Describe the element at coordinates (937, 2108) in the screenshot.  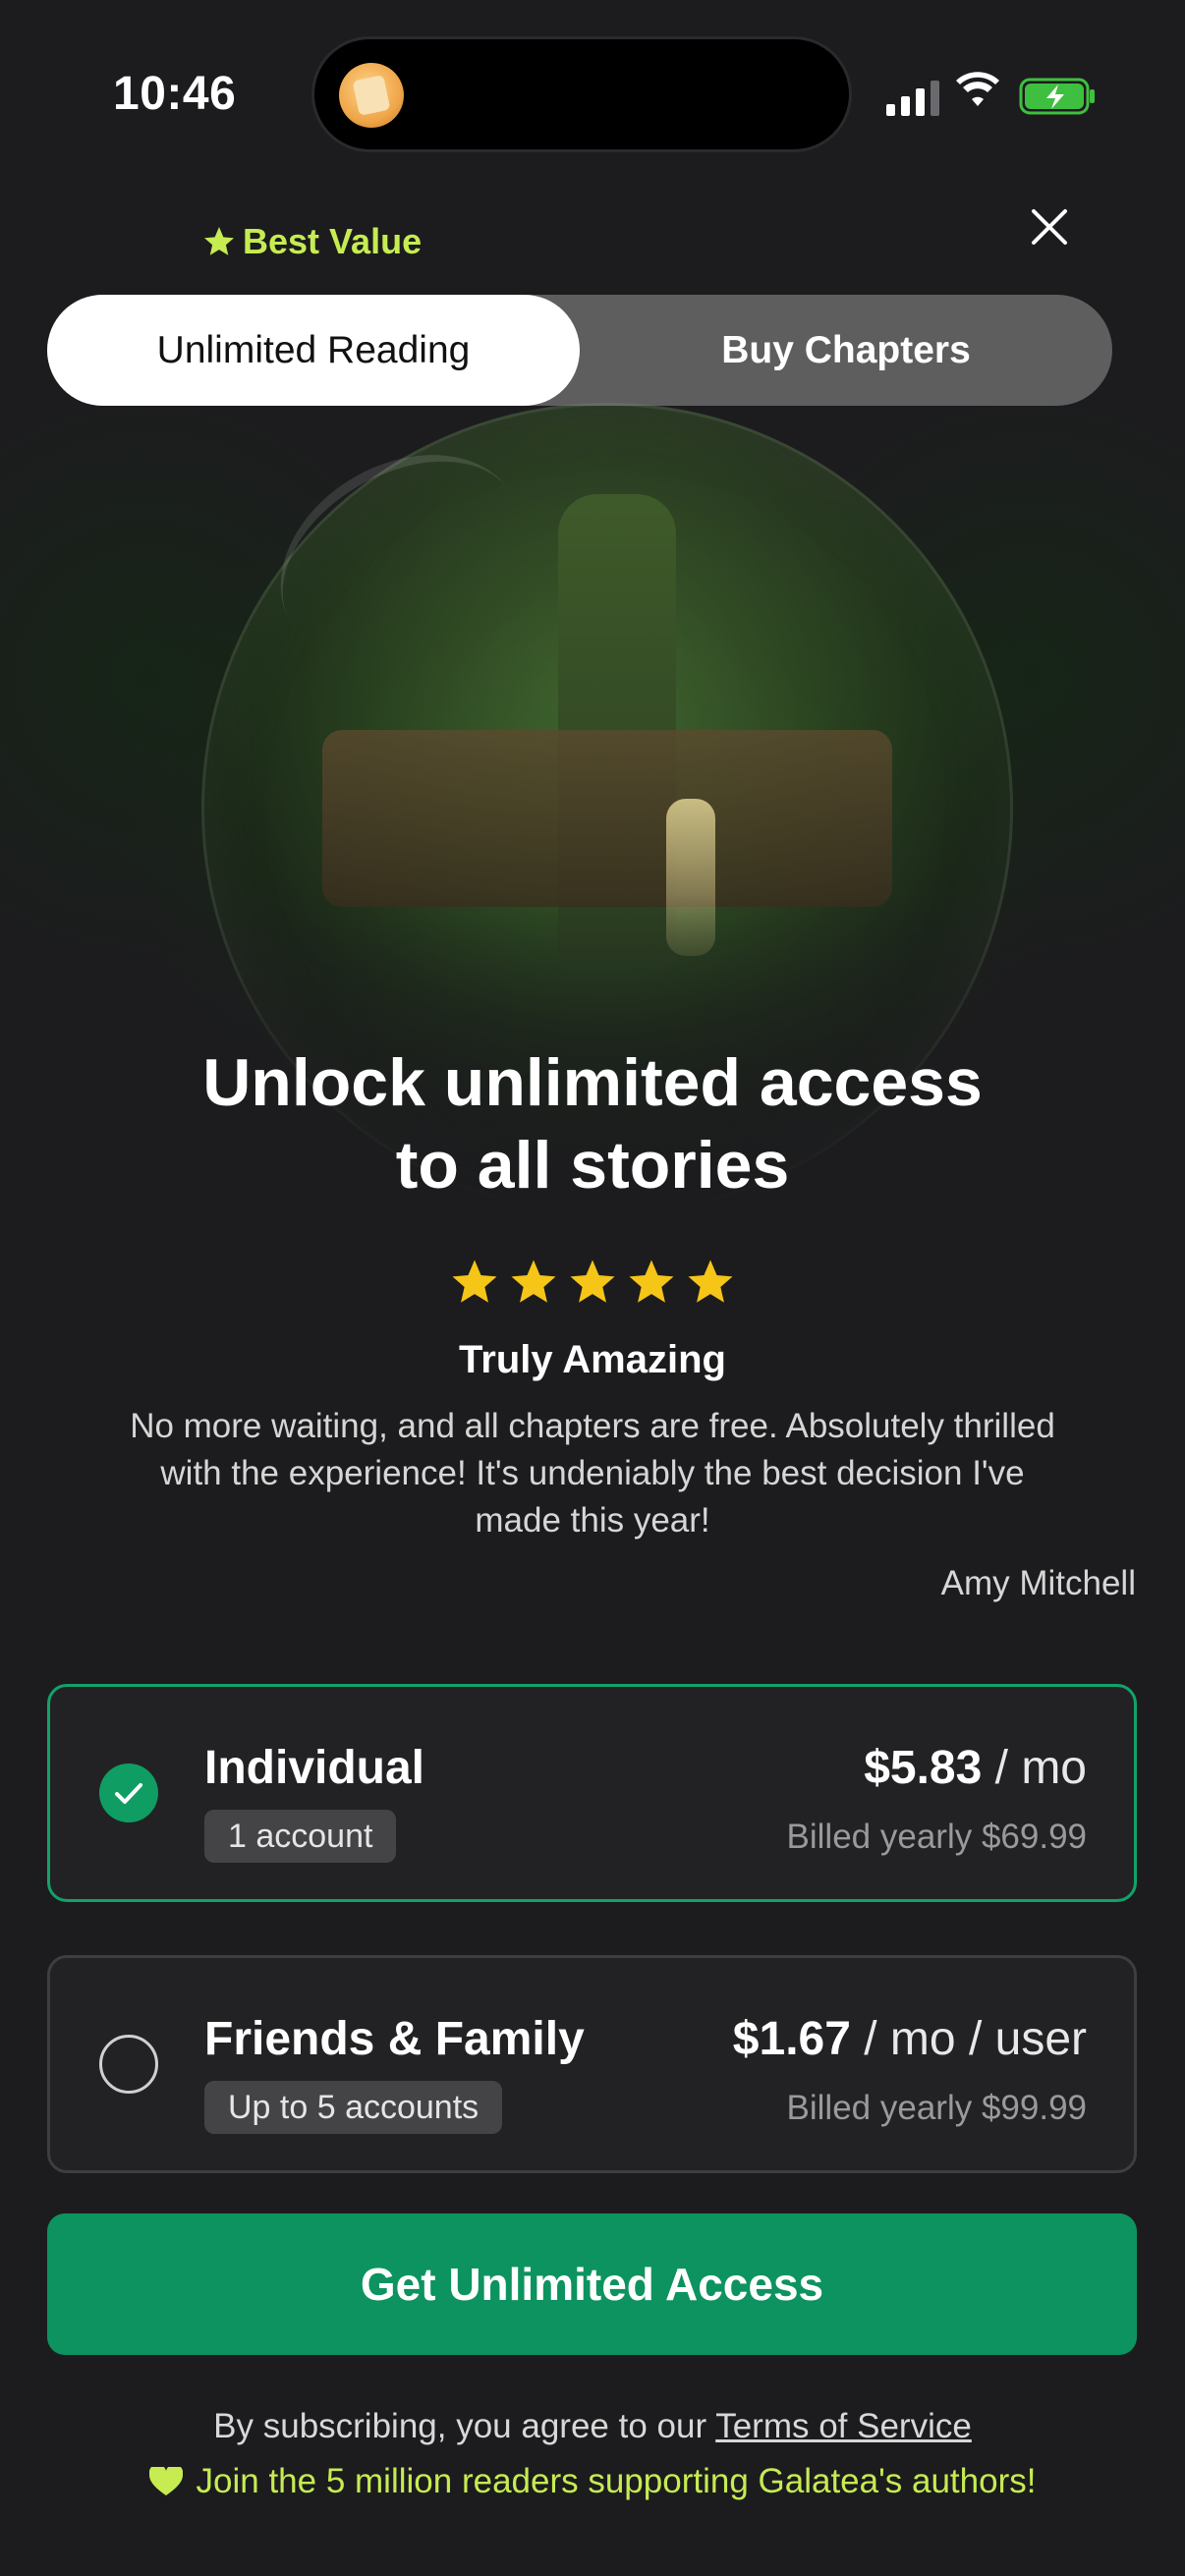
I see `plan-billed: Billed yearly $99.99` at that location.